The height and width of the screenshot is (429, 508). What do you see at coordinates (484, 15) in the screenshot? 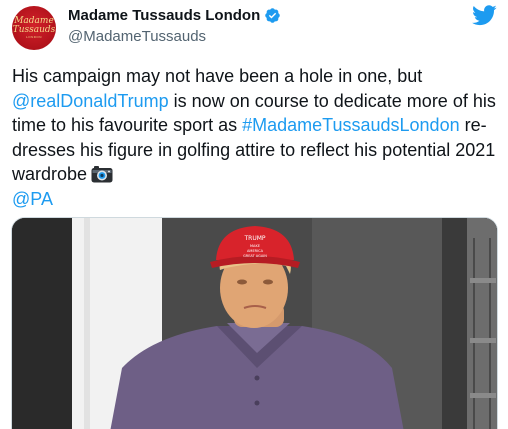
I see `twitter-bird-icon` at bounding box center [484, 15].